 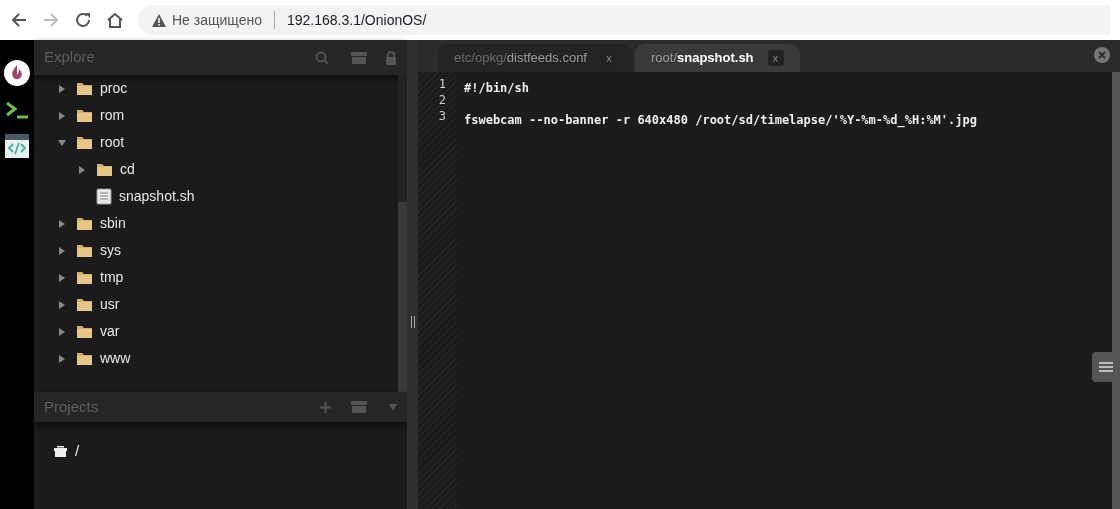 I want to click on folder-name: usr, so click(x=110, y=304).